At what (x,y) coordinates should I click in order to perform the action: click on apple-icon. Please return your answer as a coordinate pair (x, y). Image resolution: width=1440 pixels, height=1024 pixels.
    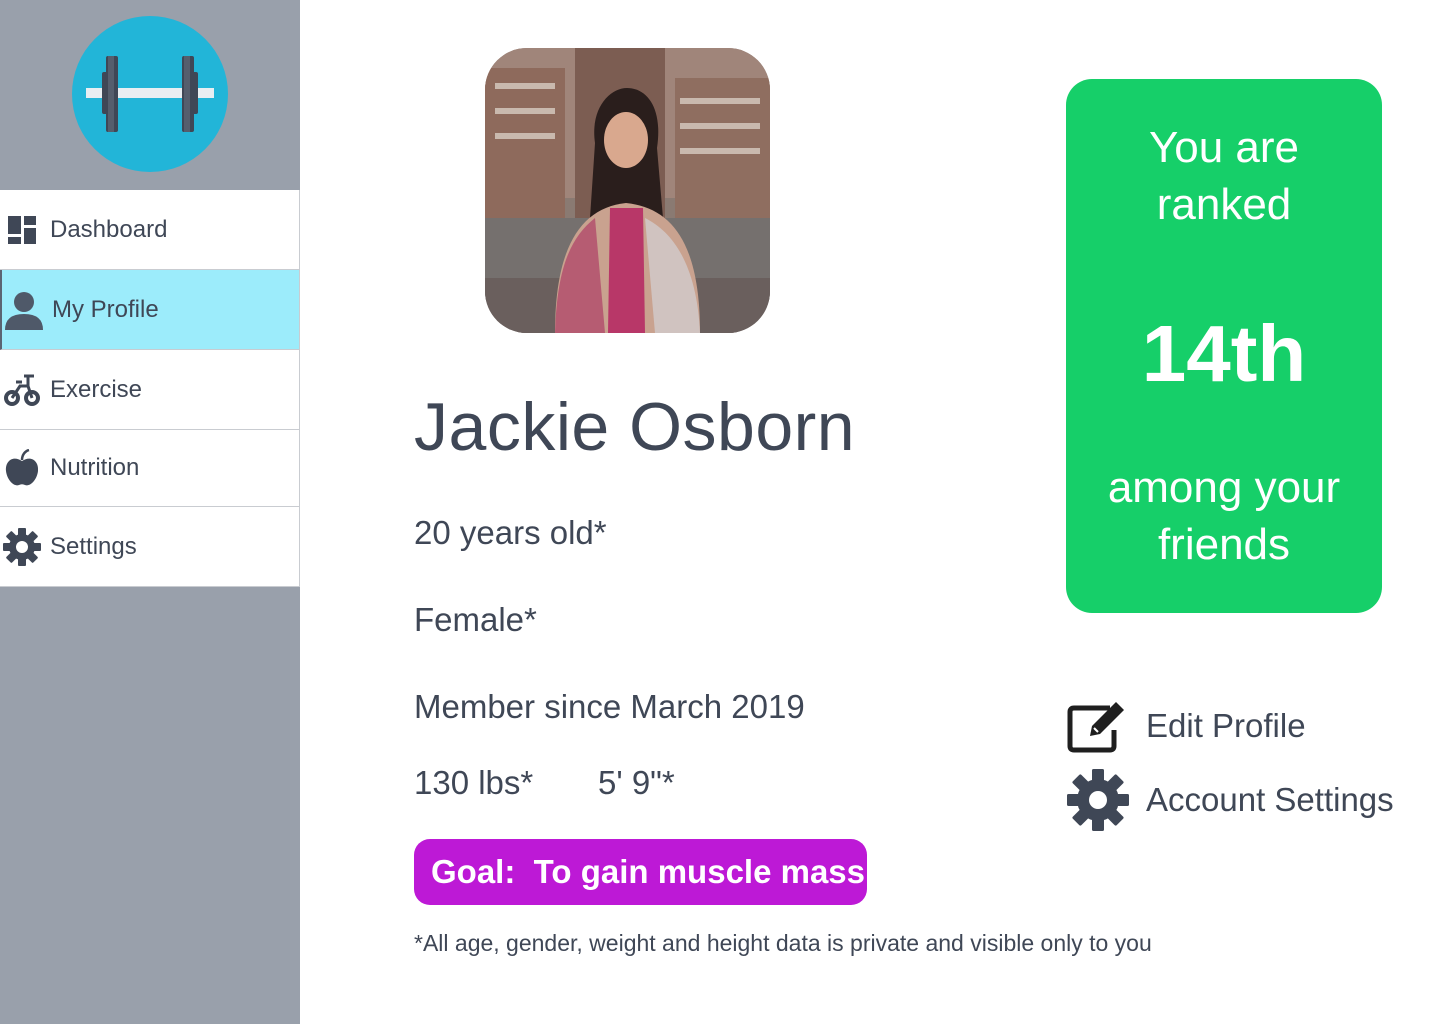
    Looking at the image, I should click on (22, 468).